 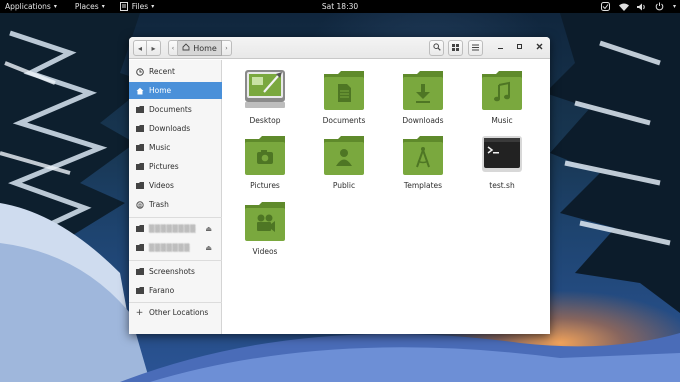 What do you see at coordinates (175, 290) in the screenshot?
I see `sidebar-item-farano: Farano` at bounding box center [175, 290].